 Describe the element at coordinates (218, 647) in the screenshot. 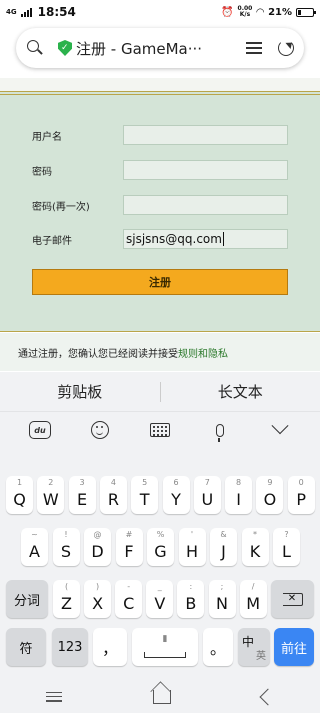

I see `key-period: 。` at that location.